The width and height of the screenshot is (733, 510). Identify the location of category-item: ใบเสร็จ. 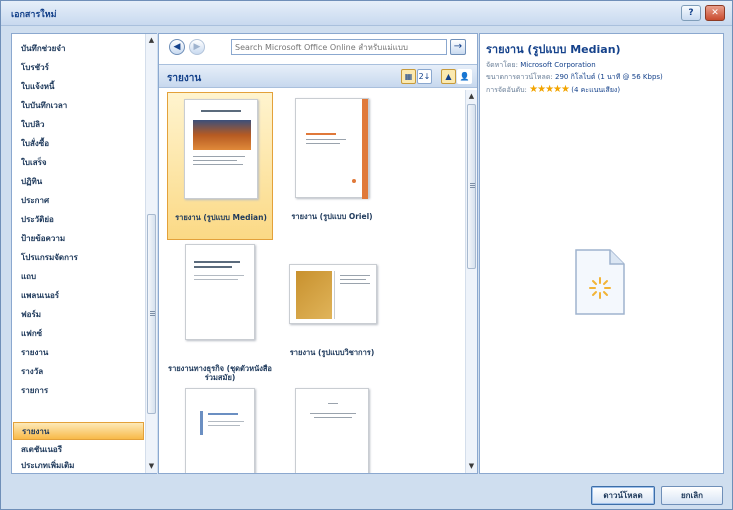
(78, 163).